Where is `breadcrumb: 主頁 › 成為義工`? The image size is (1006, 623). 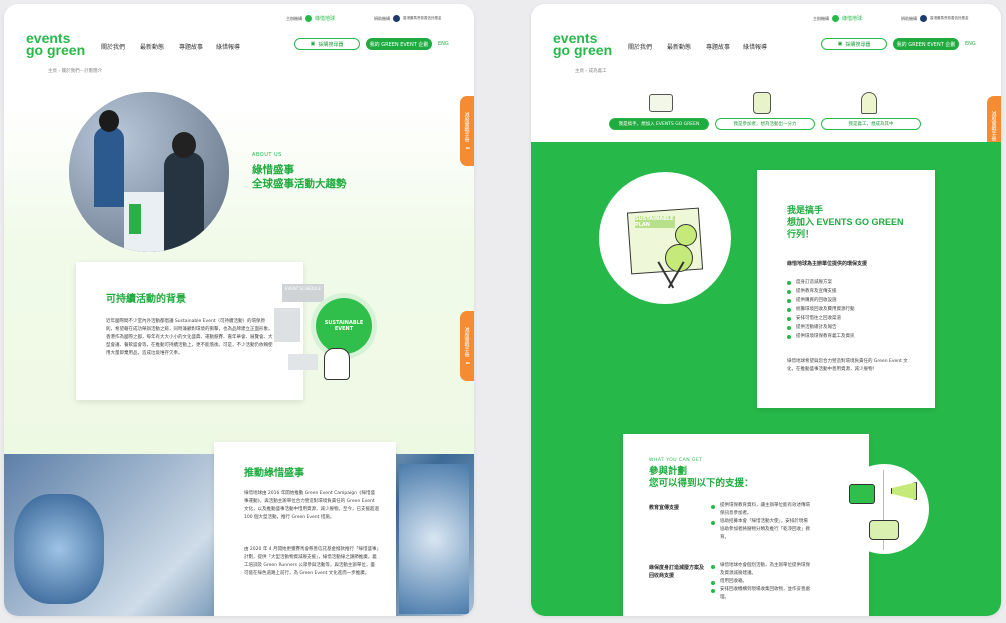
breadcrumb: 主頁 › 成為義工 is located at coordinates (591, 71).